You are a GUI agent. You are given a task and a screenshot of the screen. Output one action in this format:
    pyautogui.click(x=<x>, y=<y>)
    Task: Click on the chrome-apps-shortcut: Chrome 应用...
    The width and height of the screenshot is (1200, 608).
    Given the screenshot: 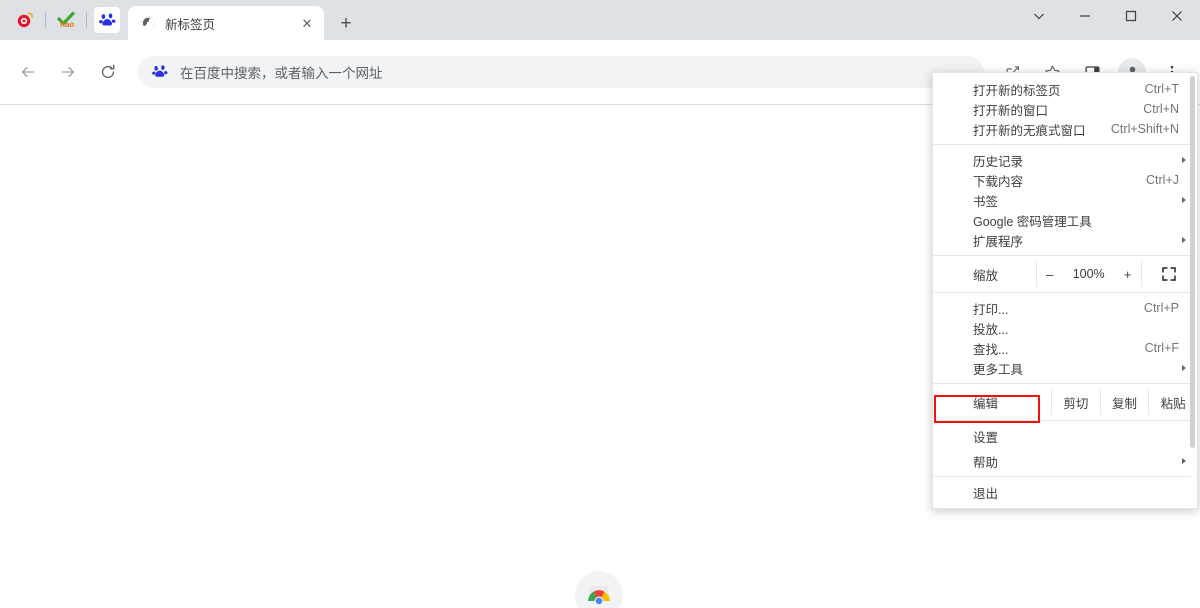 What is the action you would take?
    pyautogui.click(x=599, y=589)
    